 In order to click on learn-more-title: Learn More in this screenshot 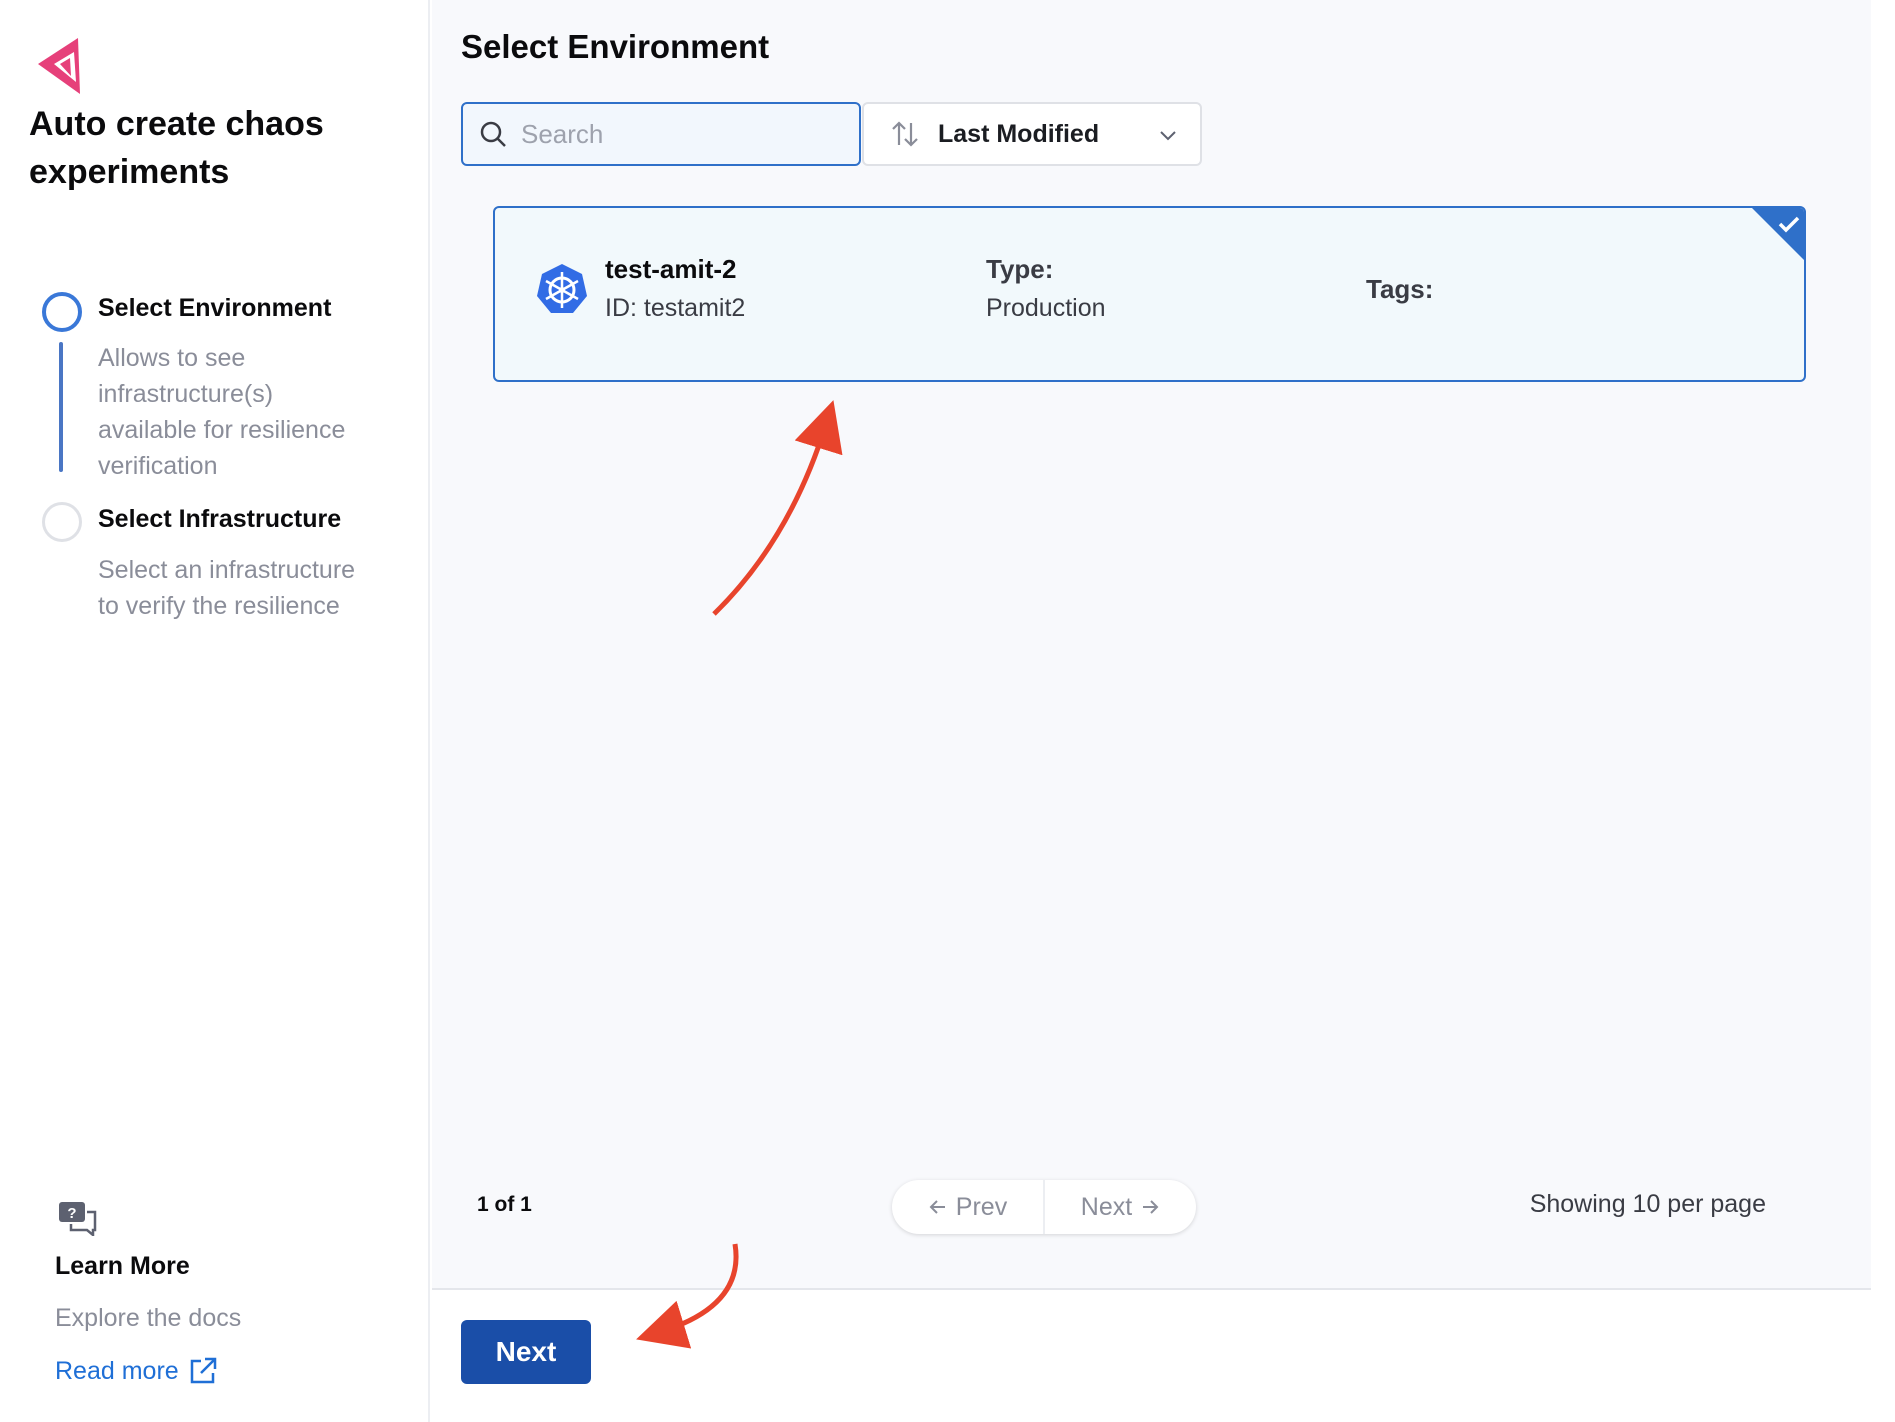, I will do `click(122, 1266)`.